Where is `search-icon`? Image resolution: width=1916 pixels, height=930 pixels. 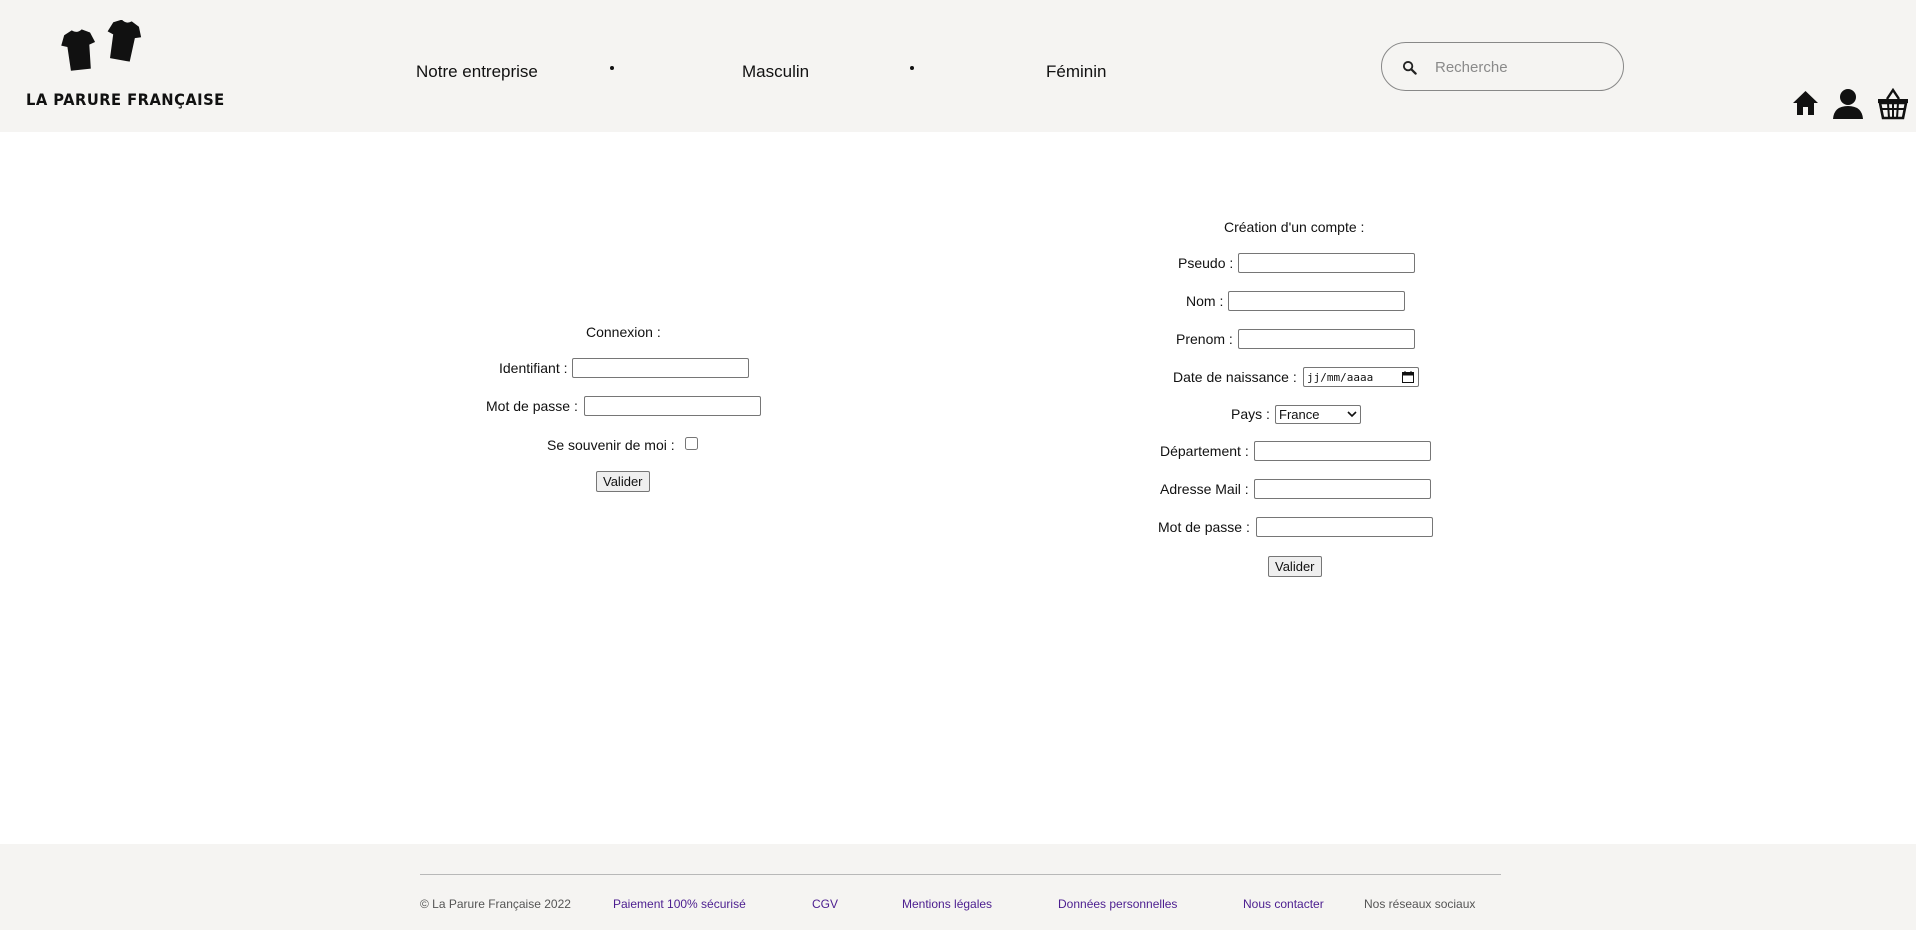 search-icon is located at coordinates (1409, 67).